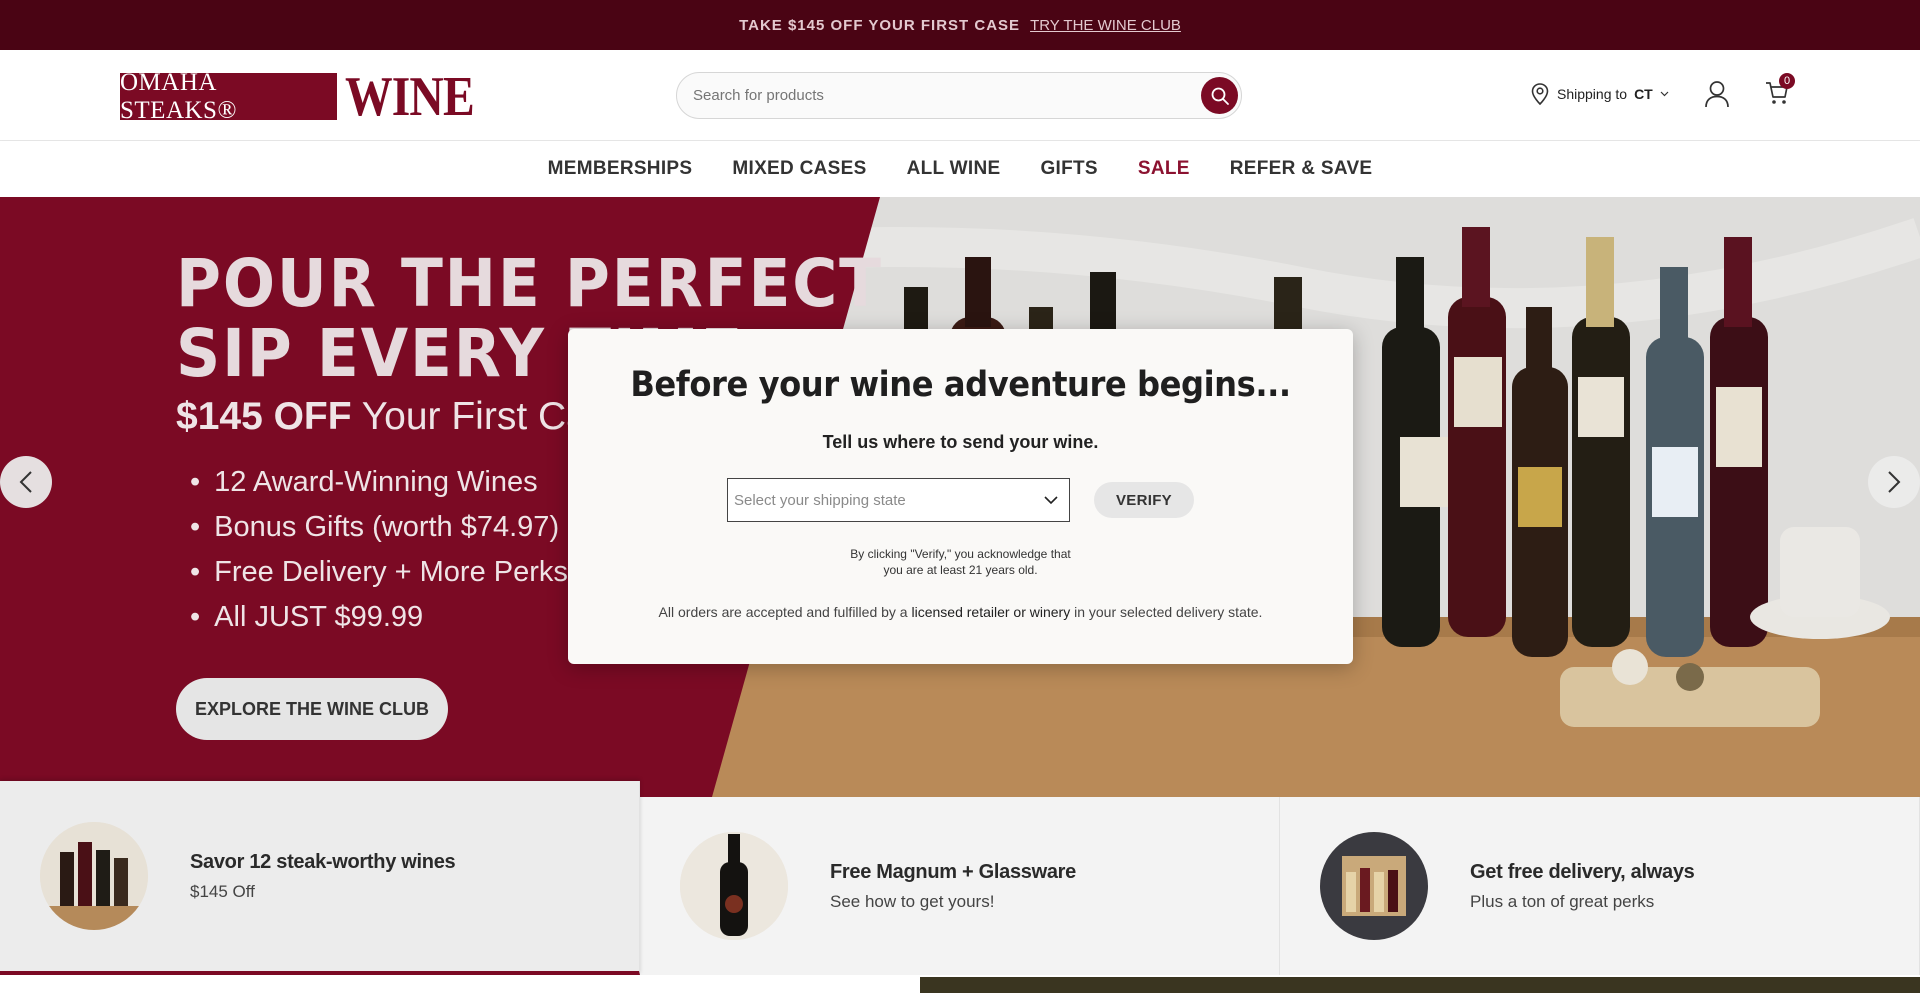 The image size is (1920, 993). What do you see at coordinates (1166, 612) in the screenshot?
I see `fulfillment-note-after: in your selected delivery state.` at bounding box center [1166, 612].